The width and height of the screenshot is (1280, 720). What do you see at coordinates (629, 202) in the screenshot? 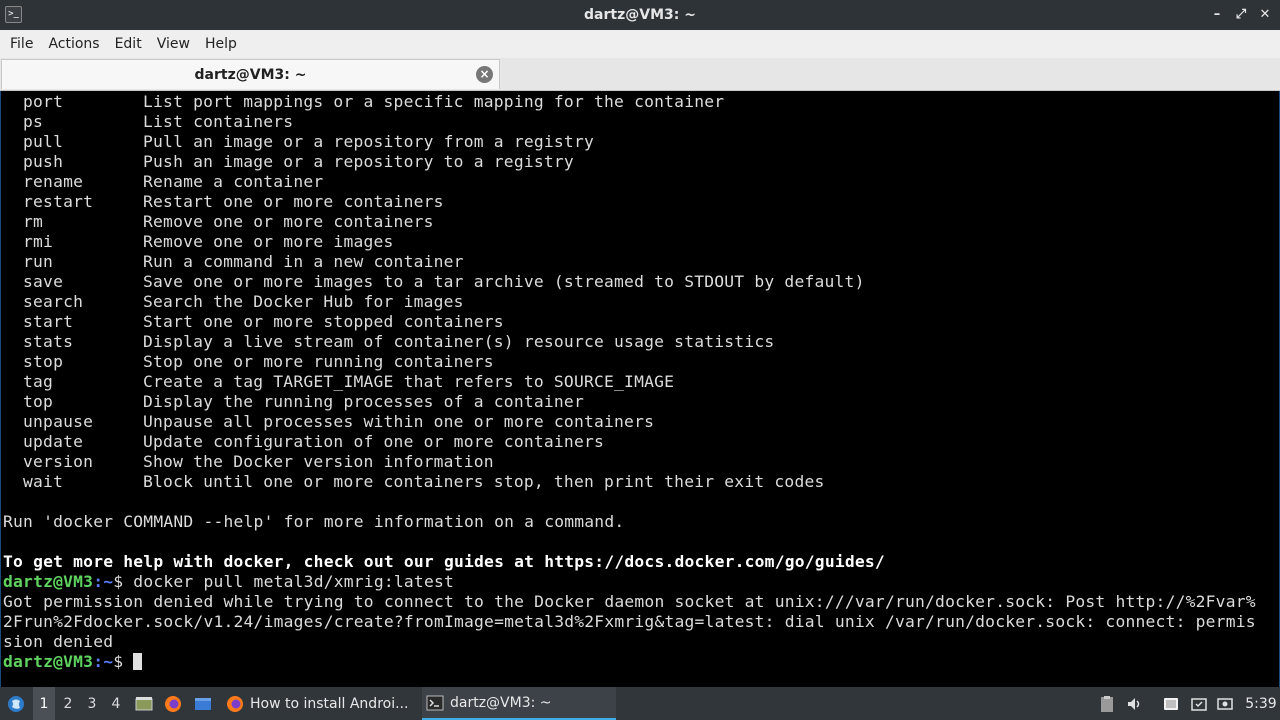
I see `command-row: restart Restart one or more containers` at bounding box center [629, 202].